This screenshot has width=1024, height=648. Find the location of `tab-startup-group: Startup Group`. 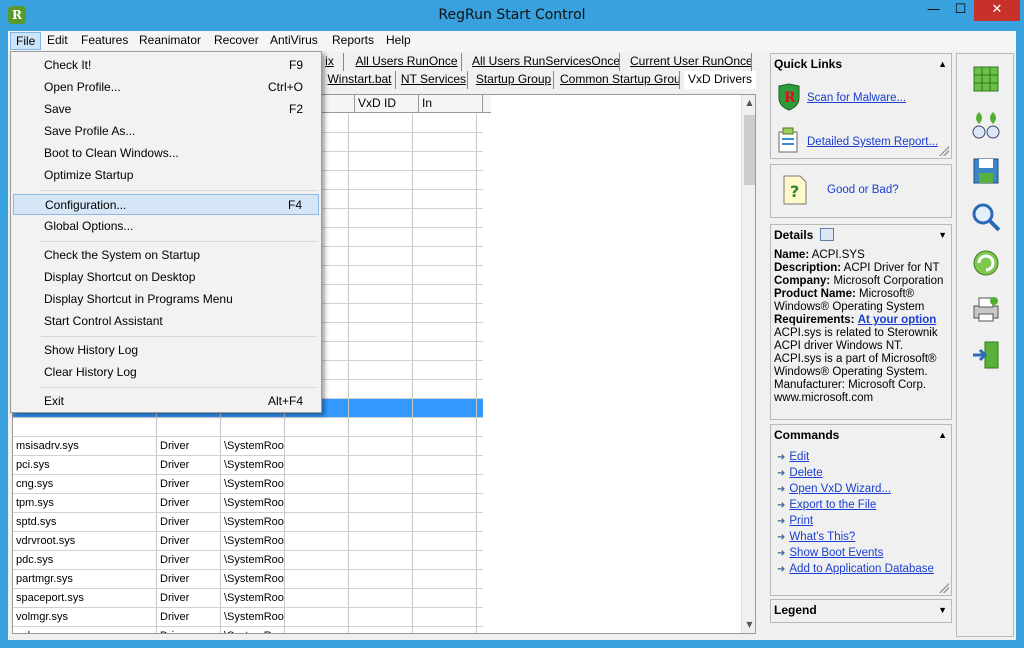

tab-startup-group: Startup Group is located at coordinates (514, 80).